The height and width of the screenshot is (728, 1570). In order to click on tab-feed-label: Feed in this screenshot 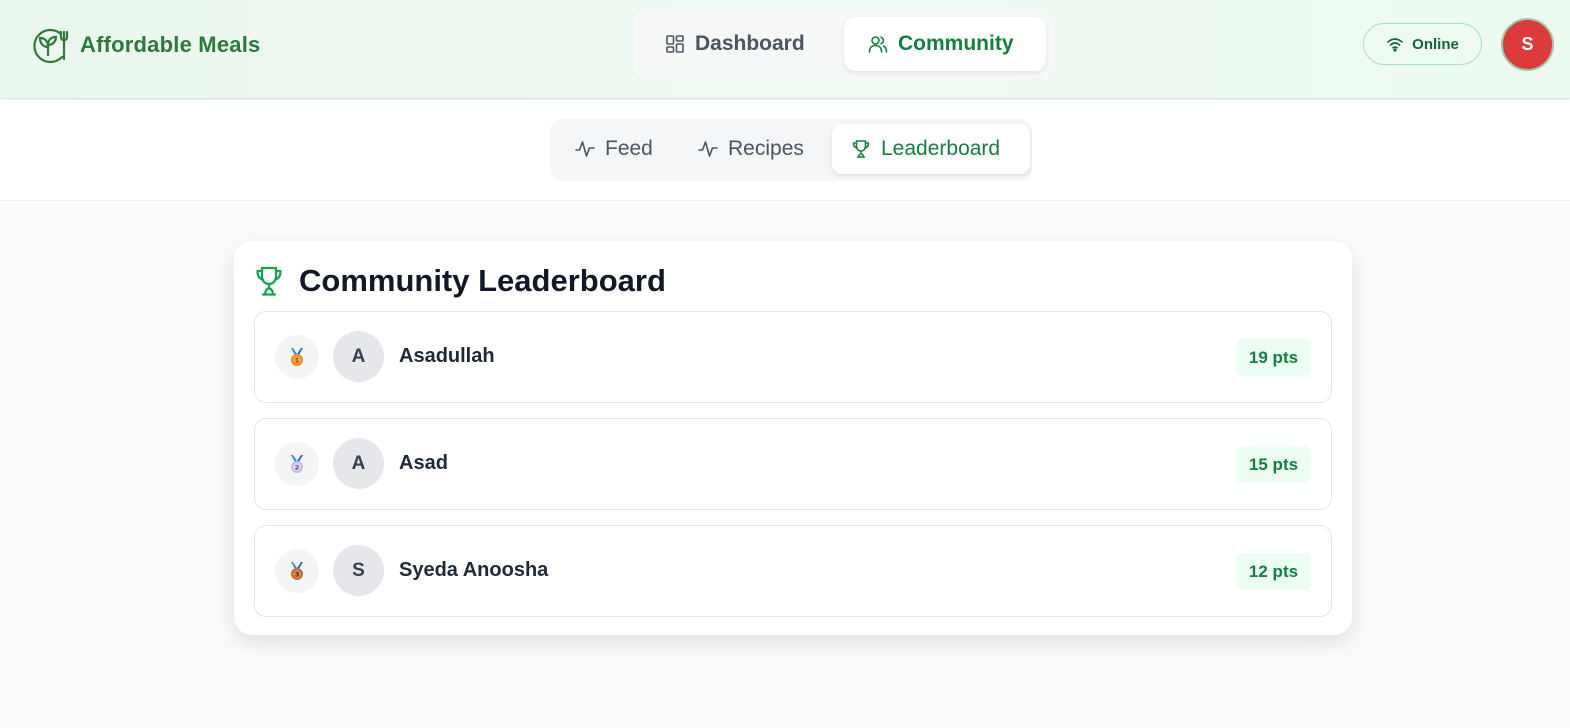, I will do `click(629, 148)`.